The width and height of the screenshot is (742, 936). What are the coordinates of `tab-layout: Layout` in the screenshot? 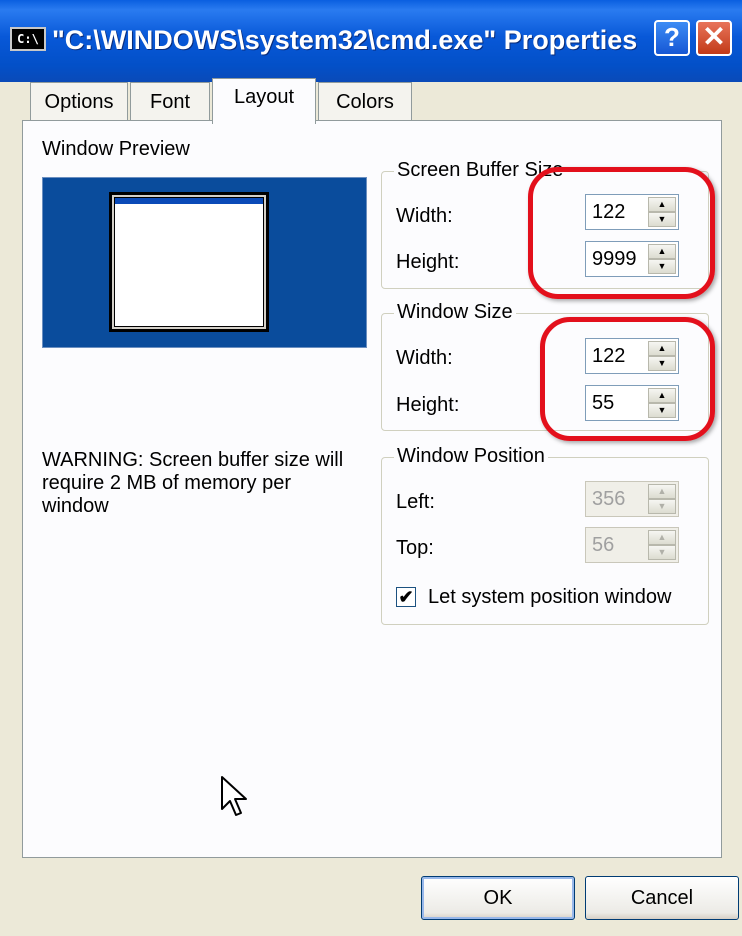 It's located at (264, 101).